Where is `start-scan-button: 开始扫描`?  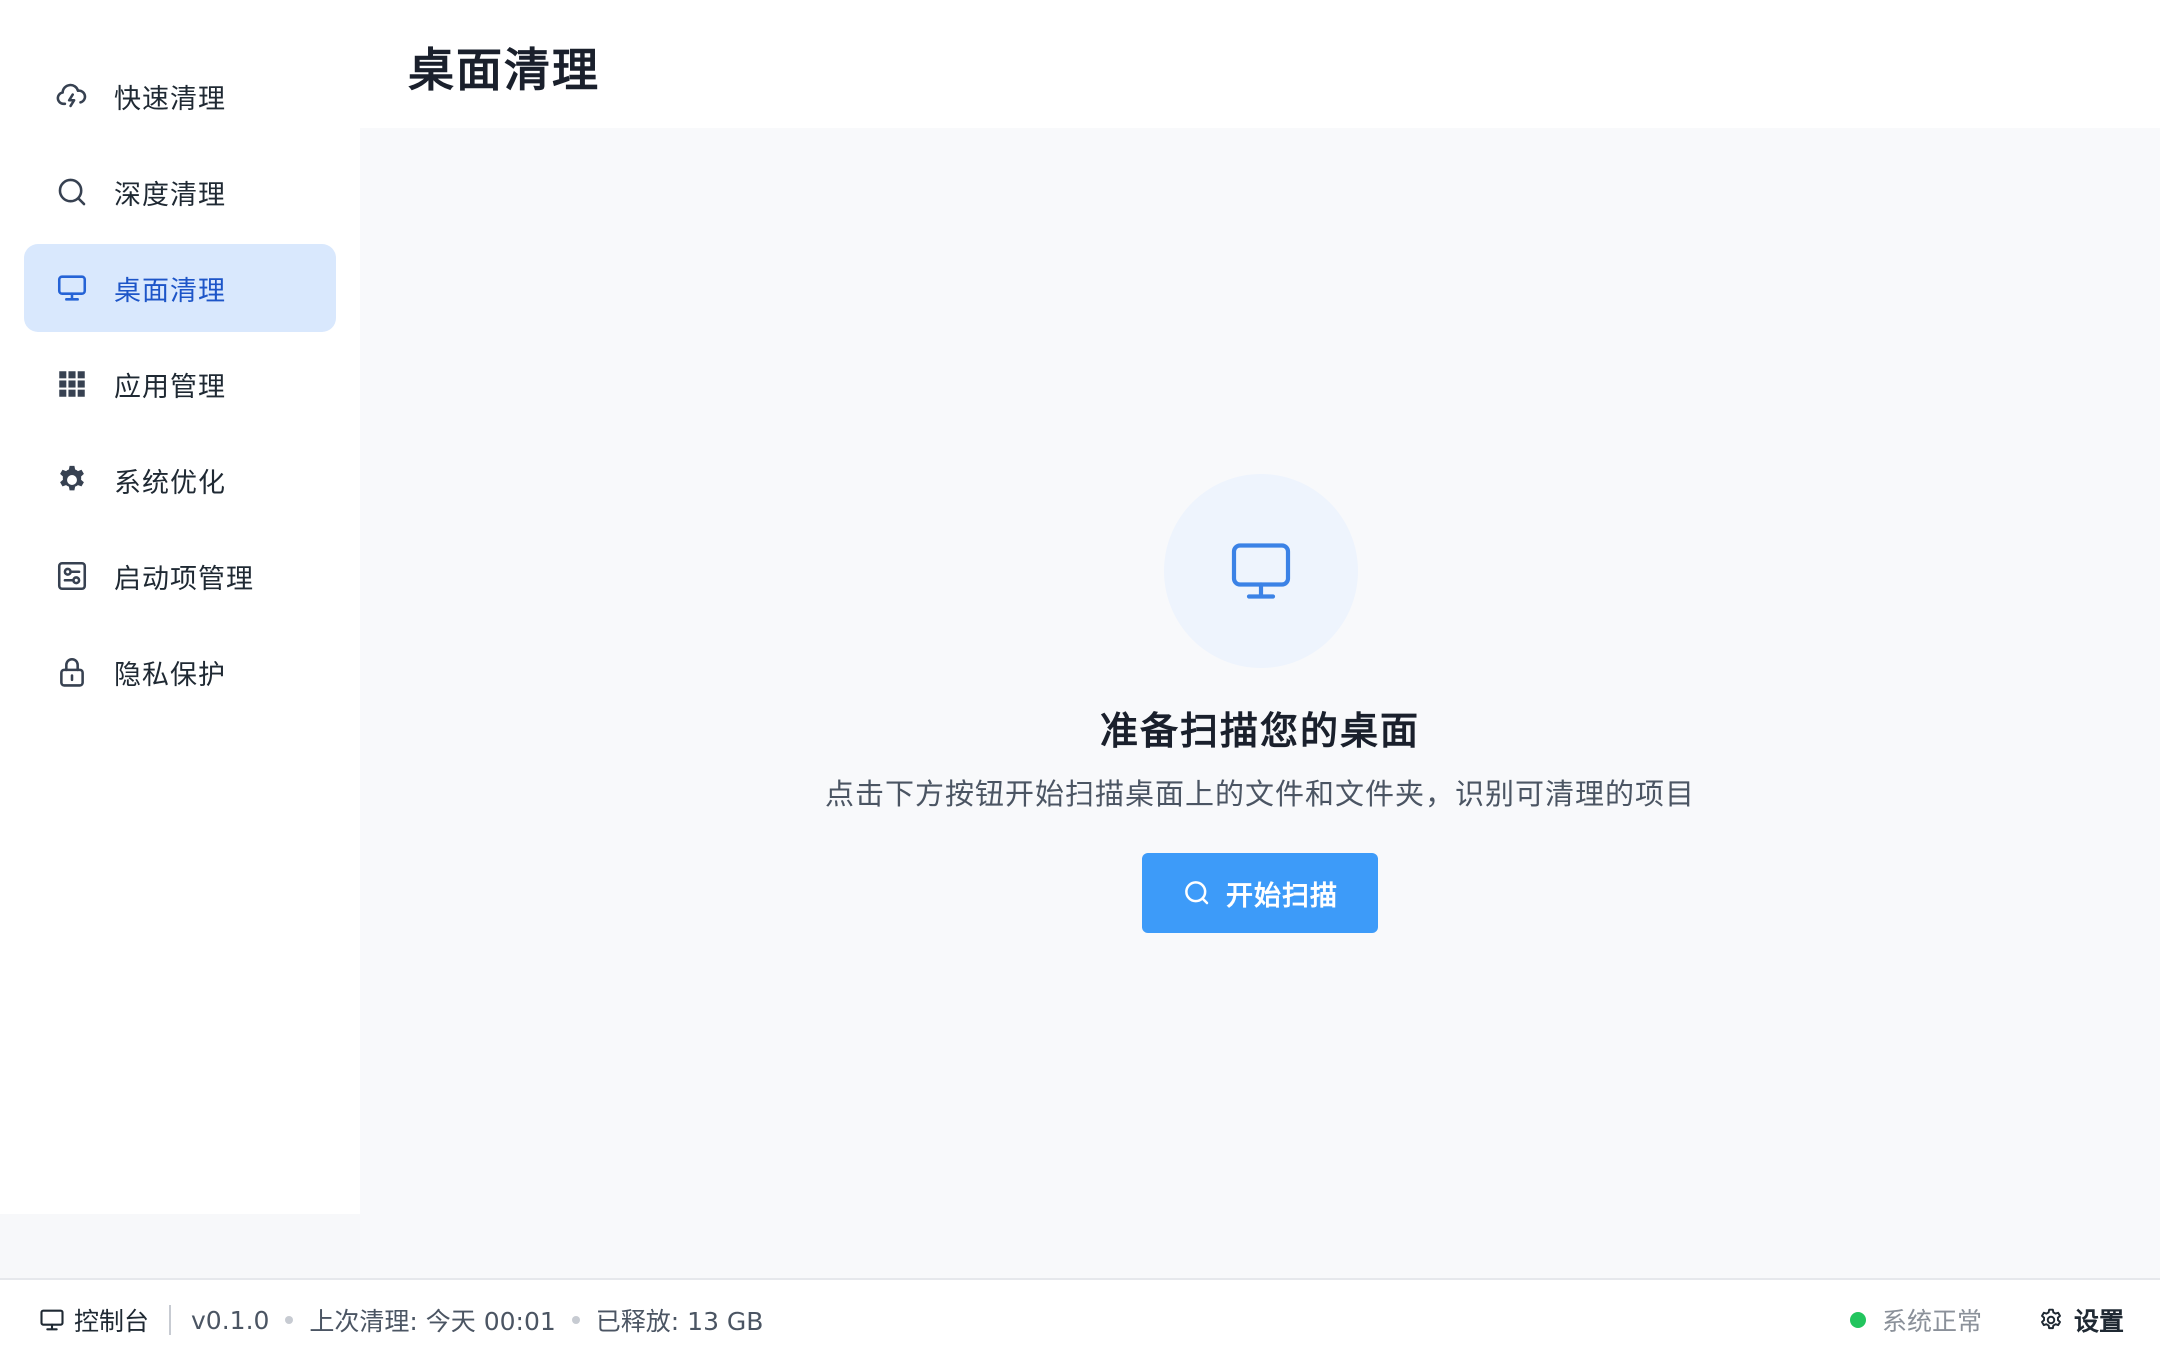
start-scan-button: 开始扫描 is located at coordinates (1260, 893).